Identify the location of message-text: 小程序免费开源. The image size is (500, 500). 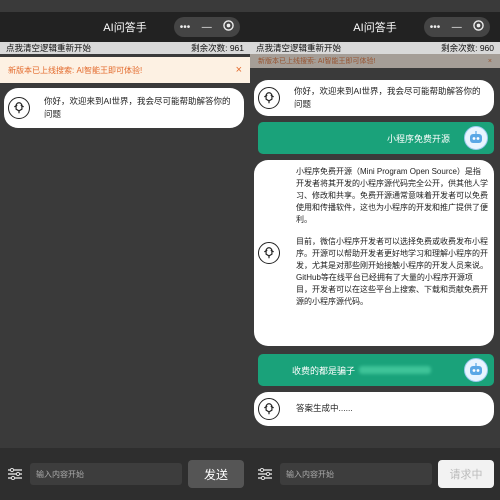
(418, 138).